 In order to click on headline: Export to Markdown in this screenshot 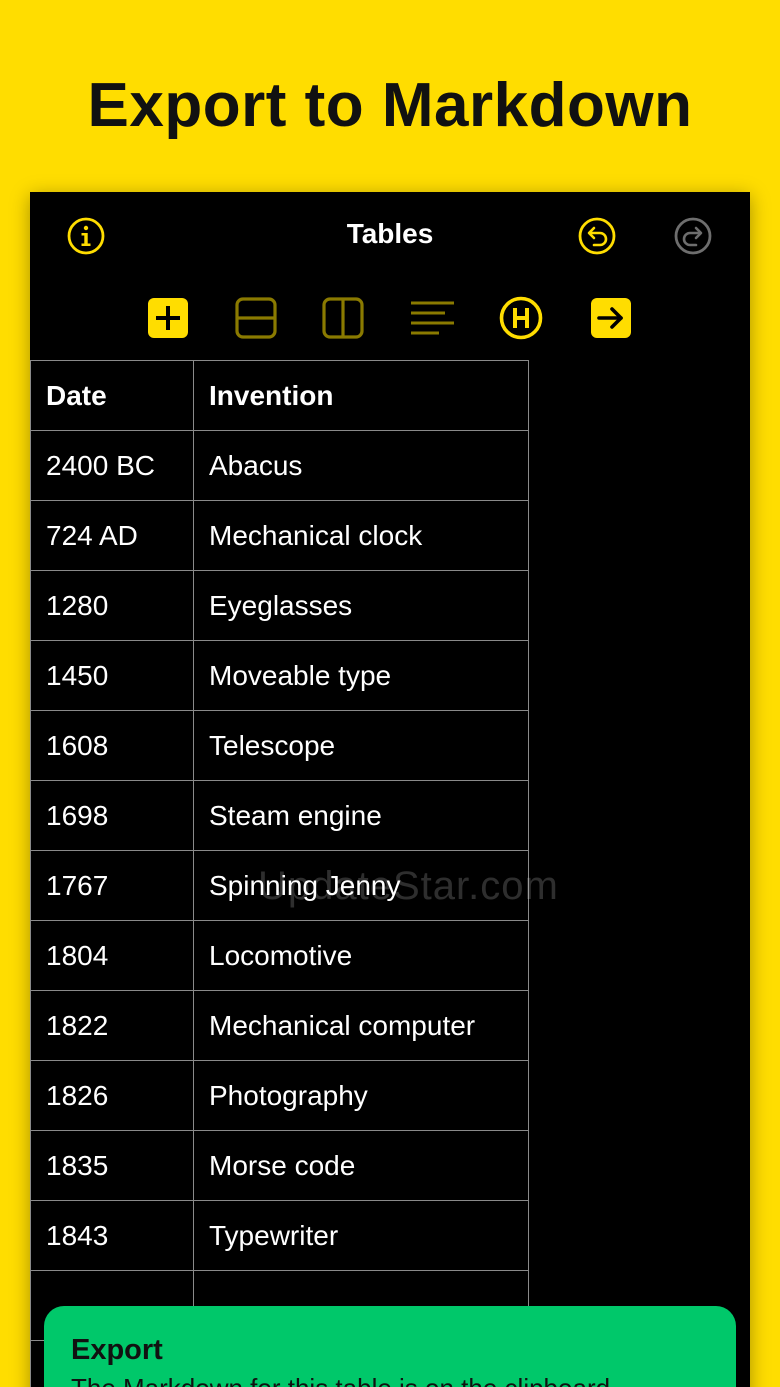, I will do `click(390, 105)`.